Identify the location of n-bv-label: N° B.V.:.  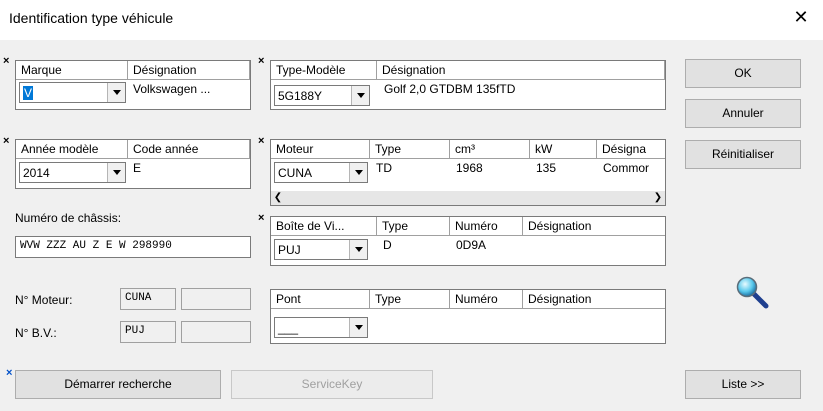
(36, 333).